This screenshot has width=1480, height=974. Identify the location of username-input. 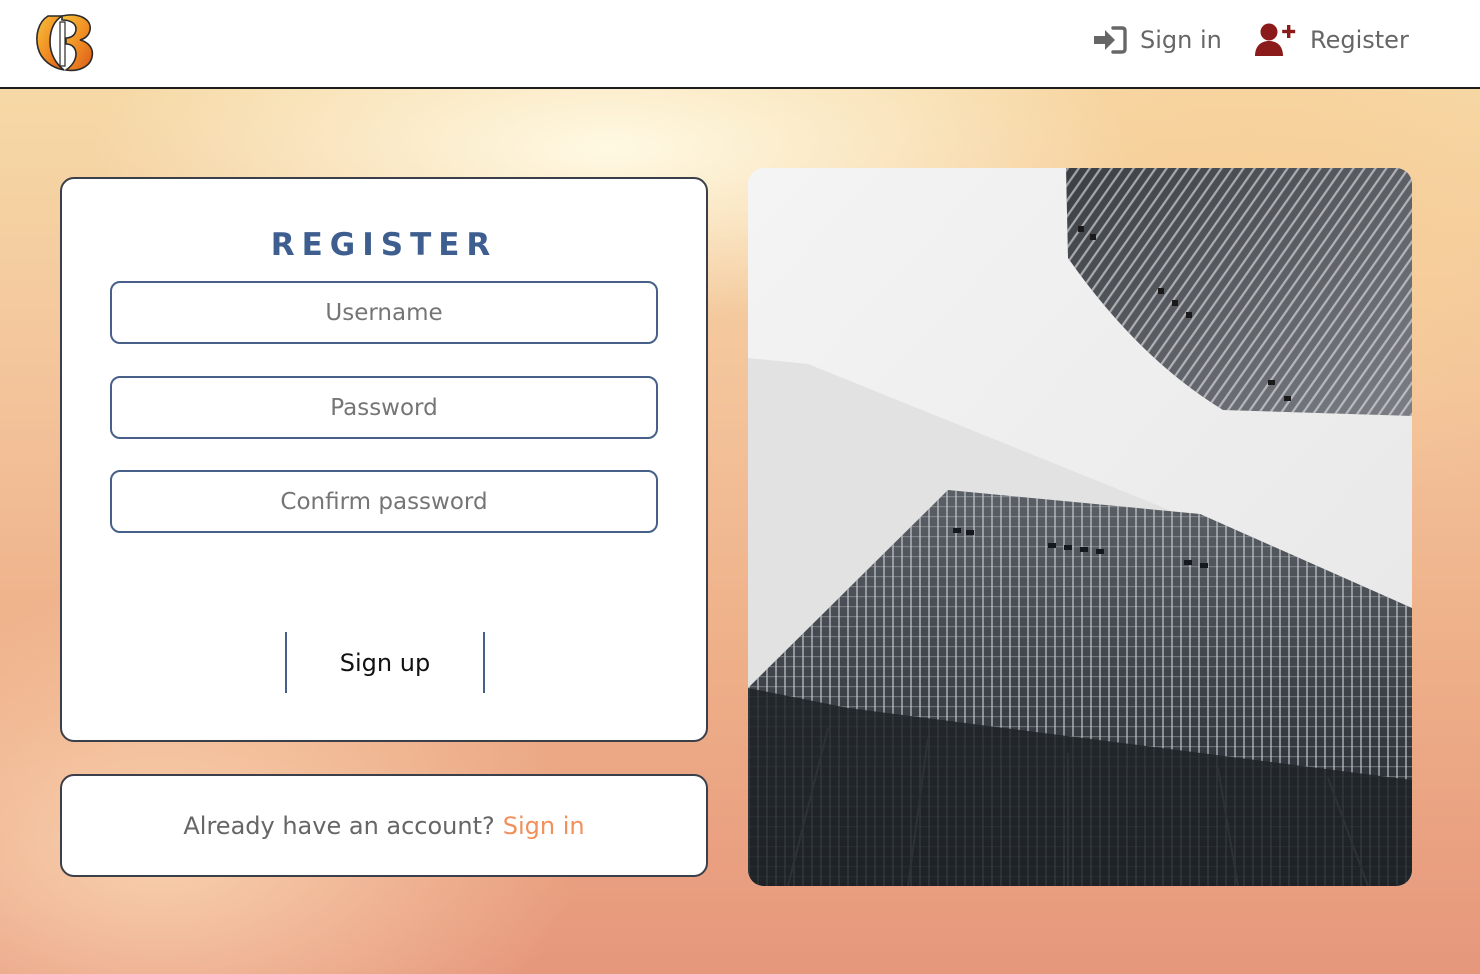
(384, 312).